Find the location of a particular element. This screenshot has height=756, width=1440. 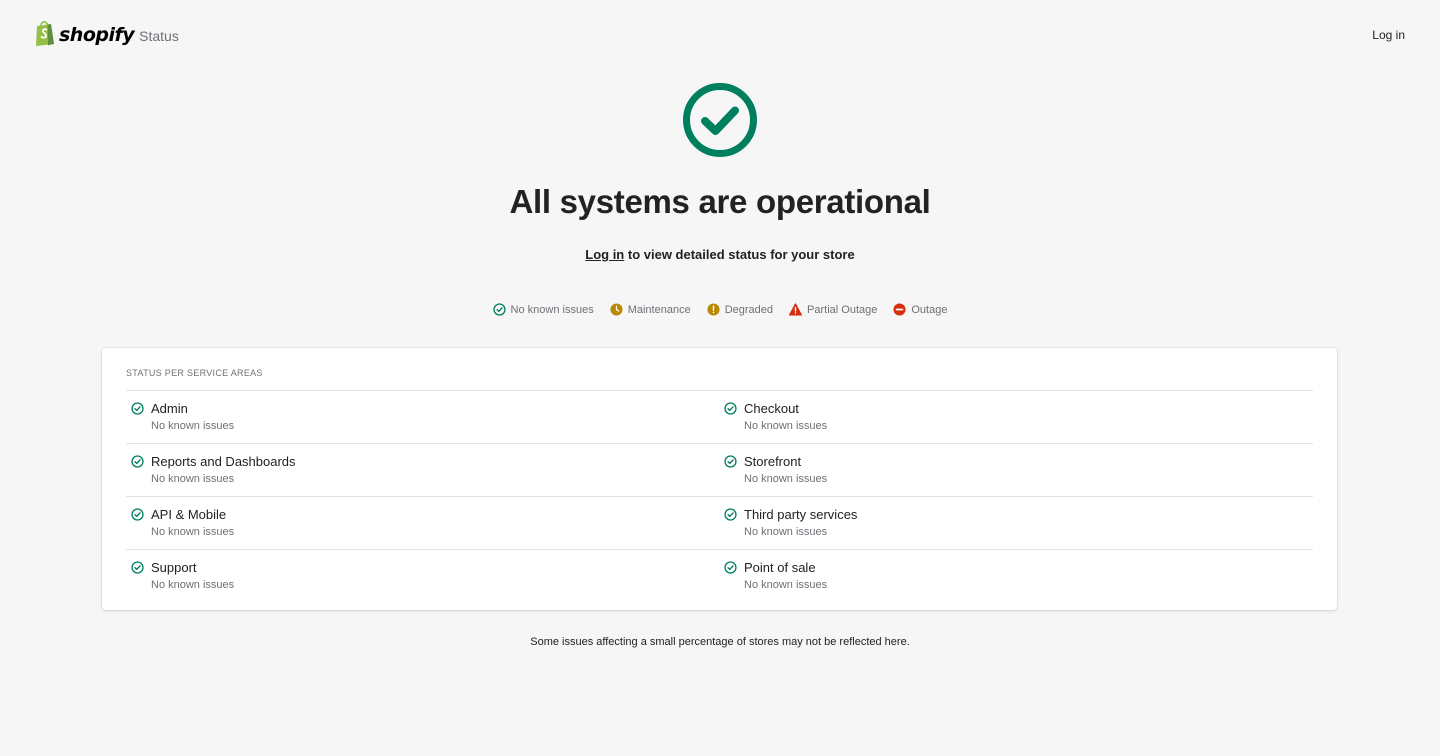

card-title: STATUS PER SERVICE AREAS is located at coordinates (194, 373).